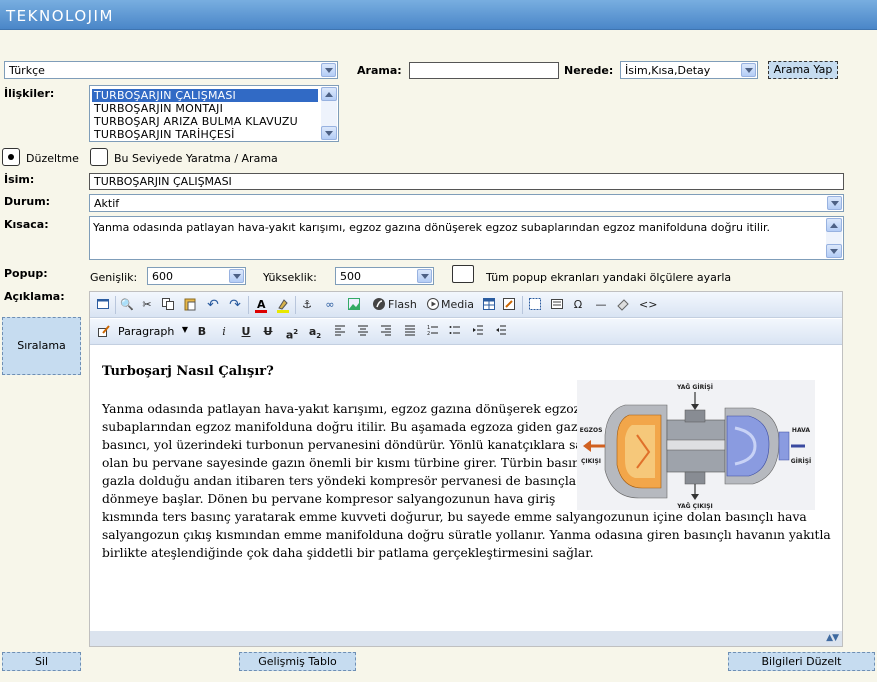  Describe the element at coordinates (466, 203) in the screenshot. I see `durum-select: Aktif` at that location.